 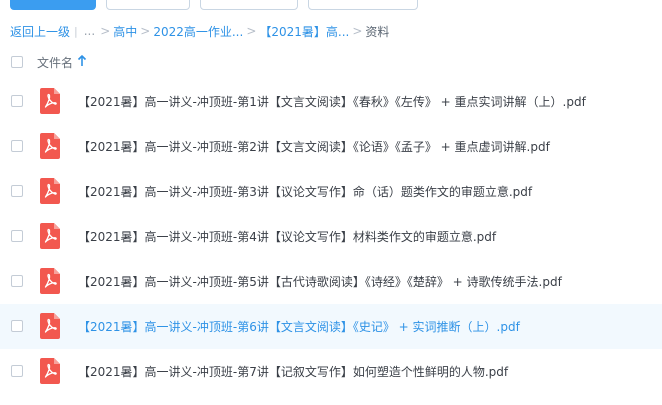 I want to click on select-all-checkbox, so click(x=17, y=62).